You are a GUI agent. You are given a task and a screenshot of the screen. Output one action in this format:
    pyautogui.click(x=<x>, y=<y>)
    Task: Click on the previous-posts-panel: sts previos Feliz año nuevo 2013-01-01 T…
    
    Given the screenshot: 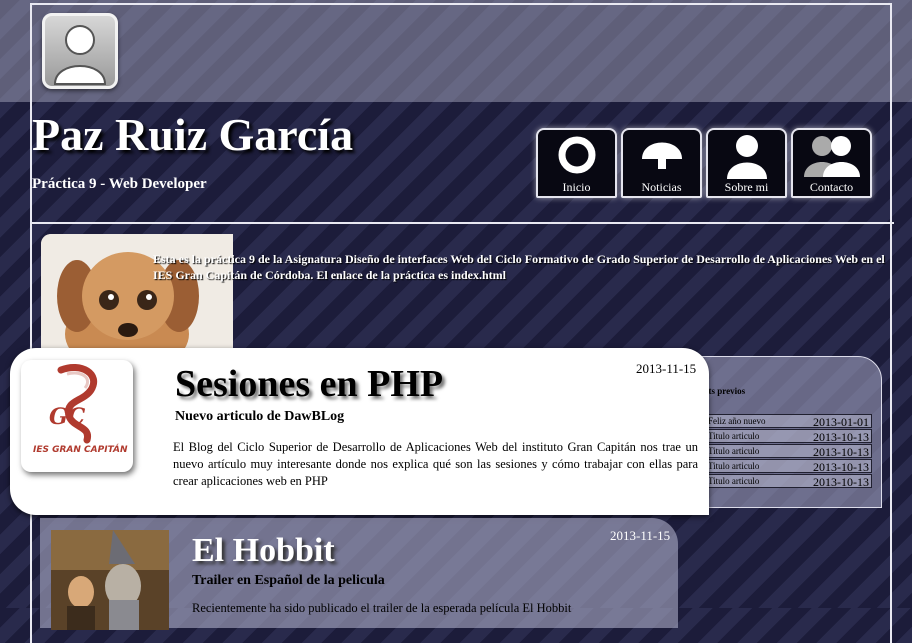 What is the action you would take?
    pyautogui.click(x=788, y=432)
    